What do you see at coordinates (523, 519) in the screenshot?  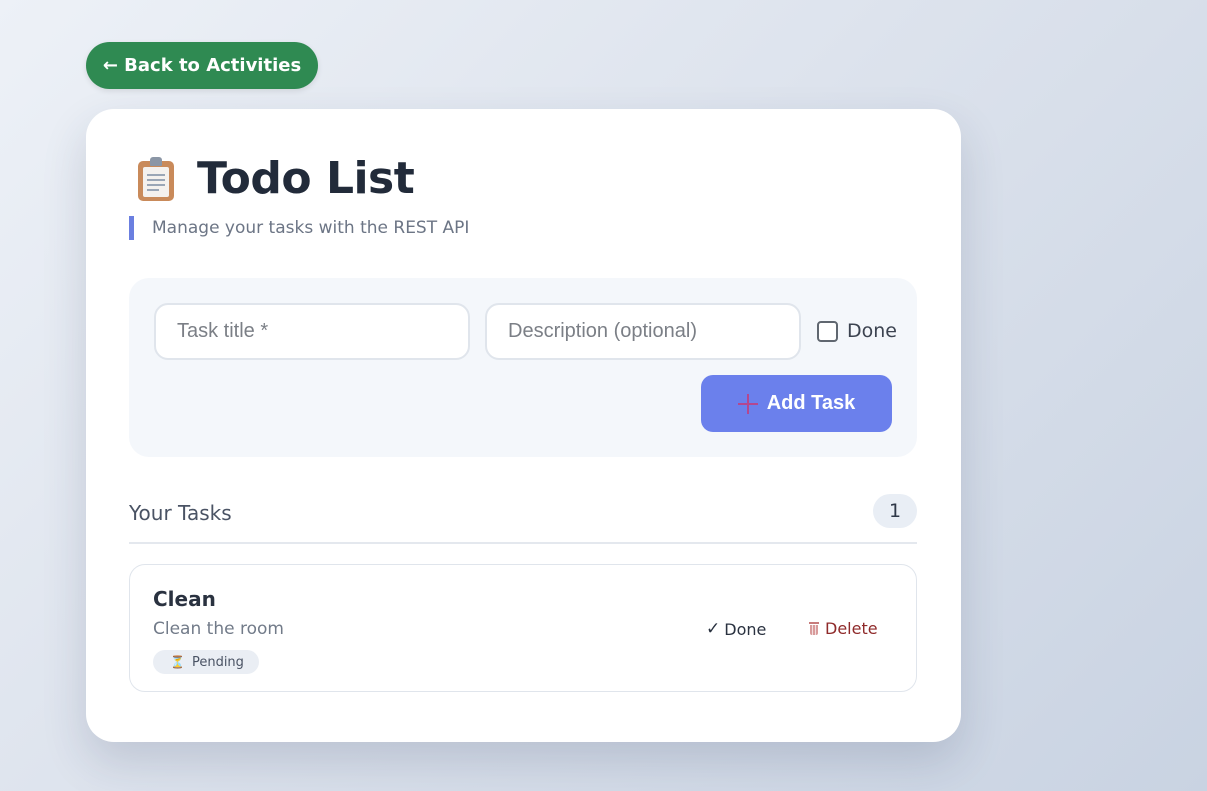 I see `tasks-header: Your Tasks 1` at bounding box center [523, 519].